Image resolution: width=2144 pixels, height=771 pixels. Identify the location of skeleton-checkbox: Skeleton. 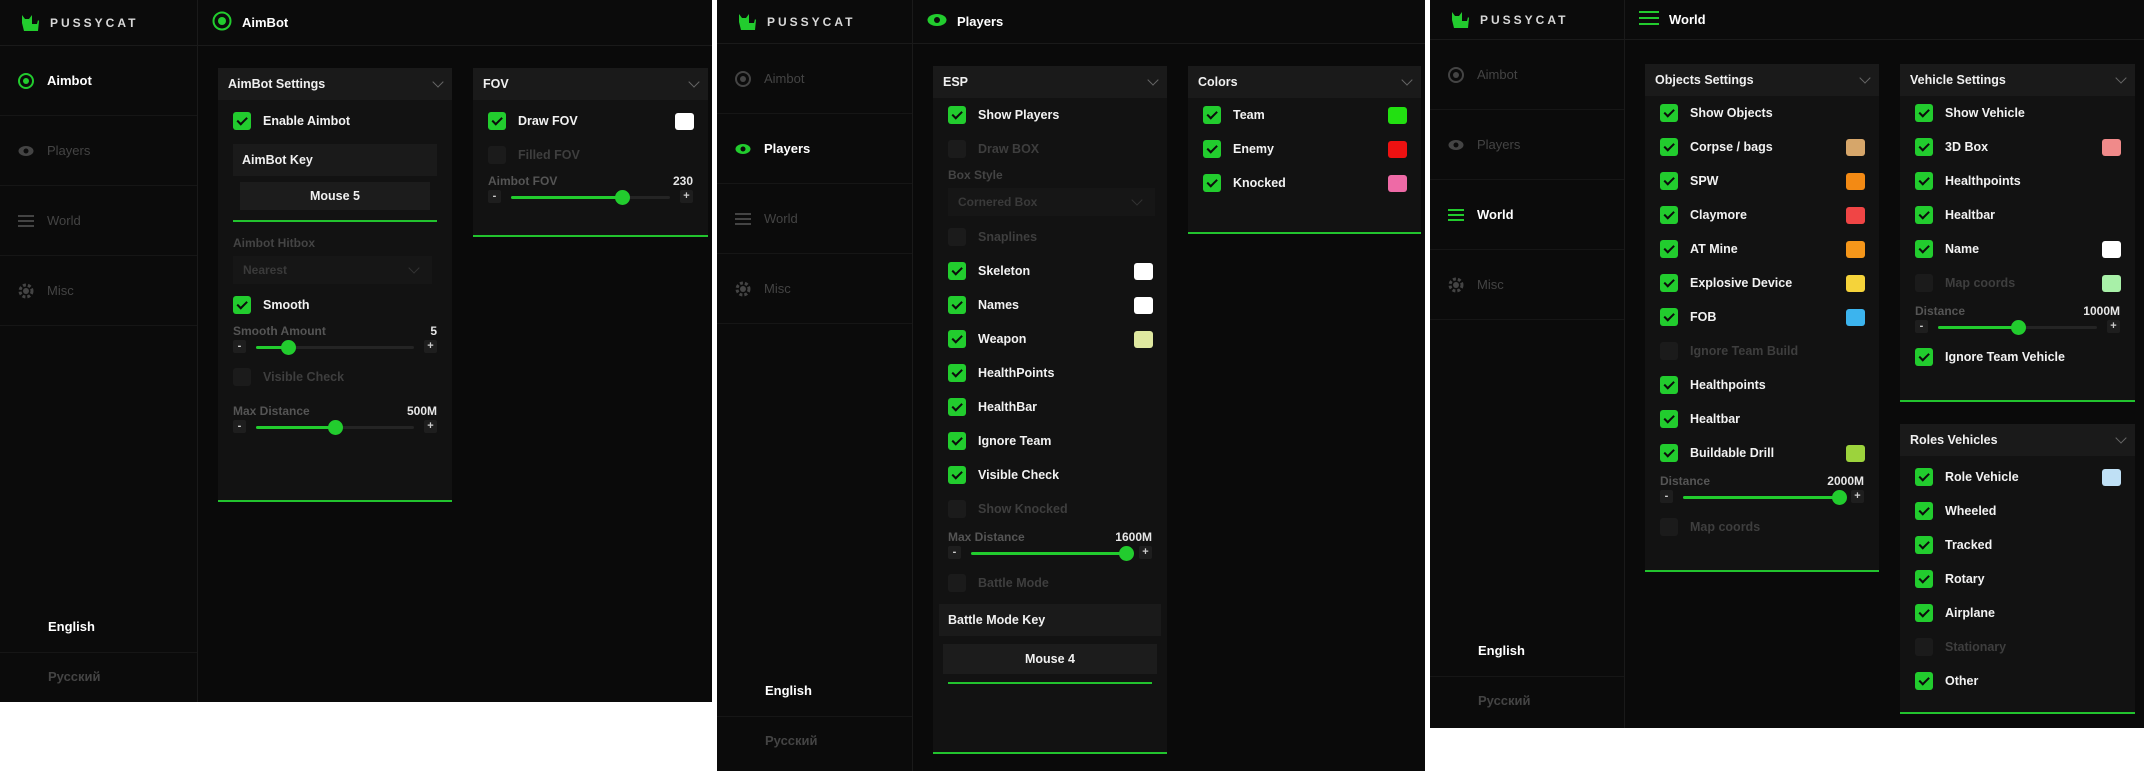
(1050, 271).